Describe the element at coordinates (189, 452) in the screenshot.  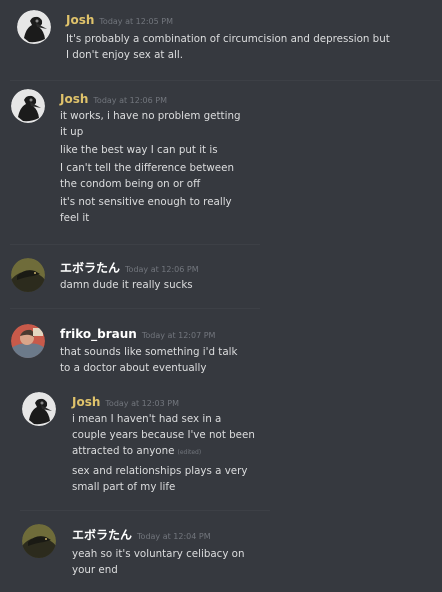
I see `edited-label: (edited)` at that location.